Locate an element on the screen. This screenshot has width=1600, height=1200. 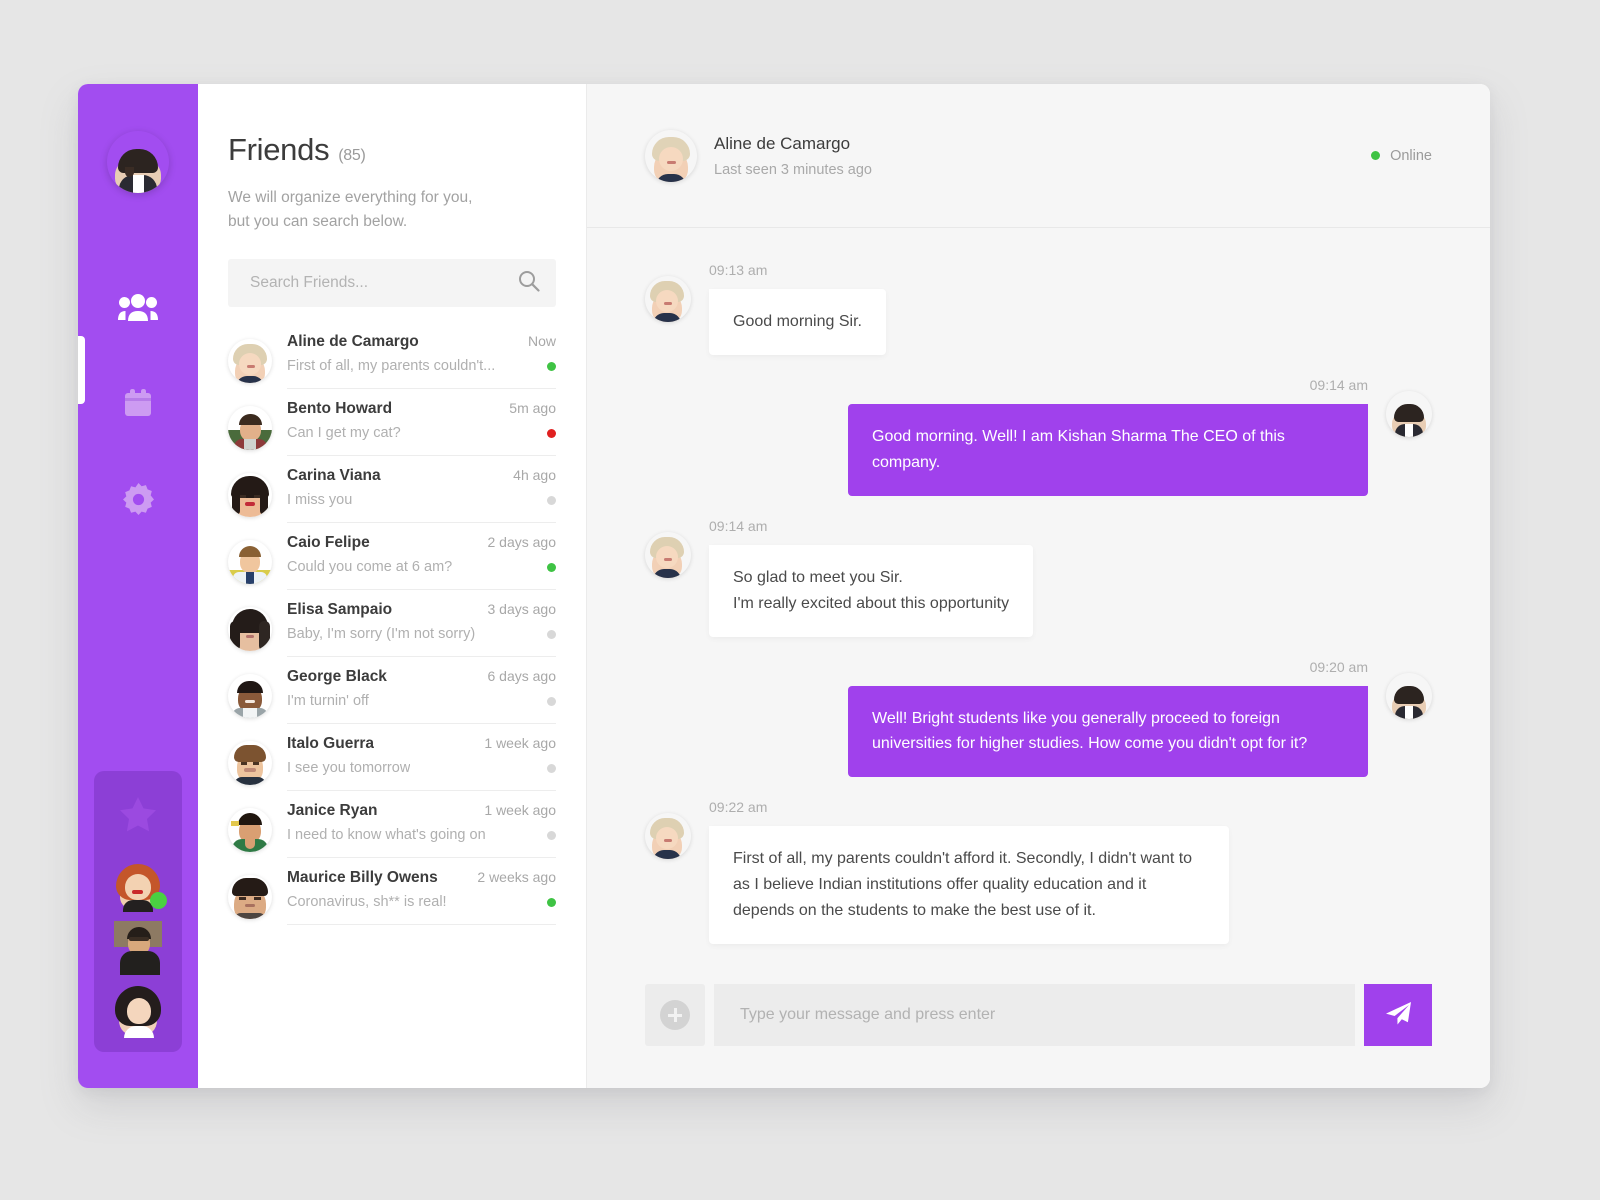
list-item: Bento Howard 5m ago Can I get my cat? is located at coordinates (392, 433).